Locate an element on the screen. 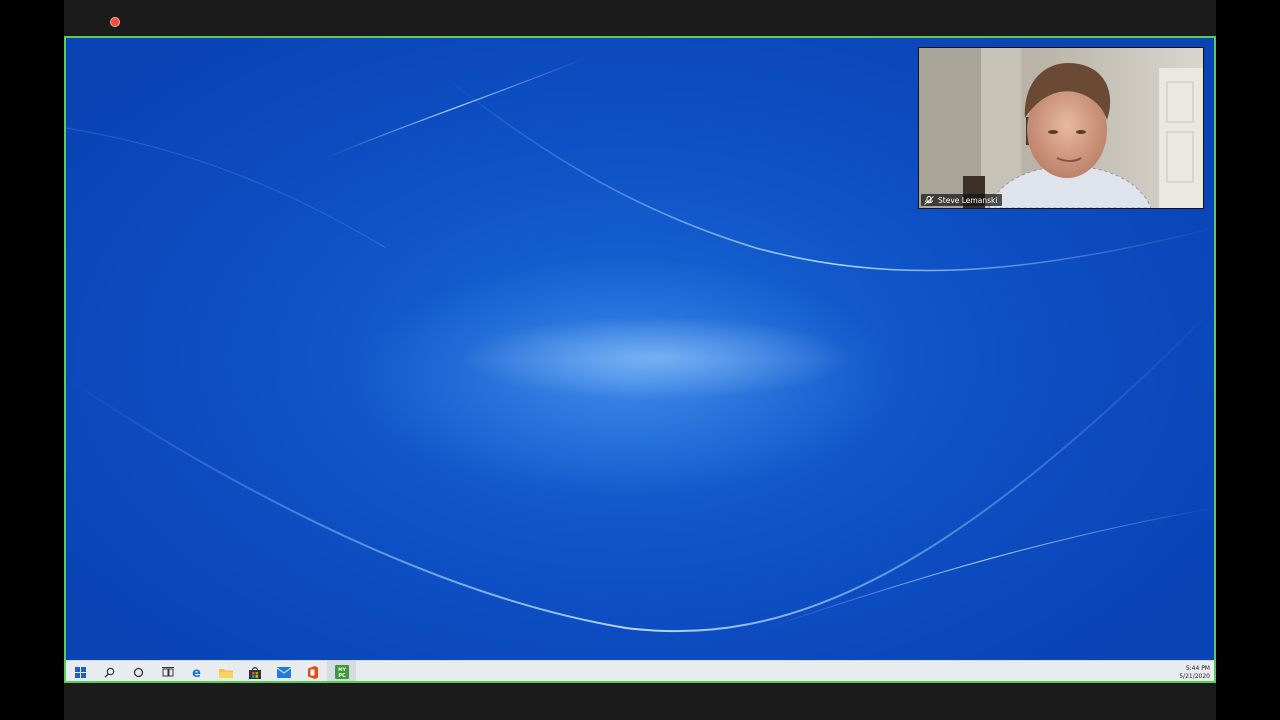 The image size is (1280, 720). search-button is located at coordinates (109, 671).